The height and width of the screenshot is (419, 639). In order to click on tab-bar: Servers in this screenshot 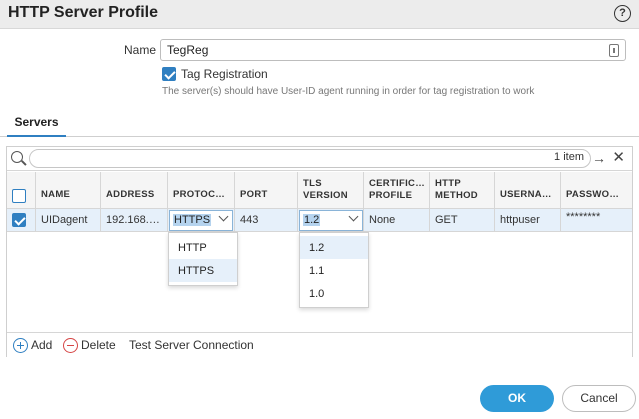, I will do `click(319, 124)`.